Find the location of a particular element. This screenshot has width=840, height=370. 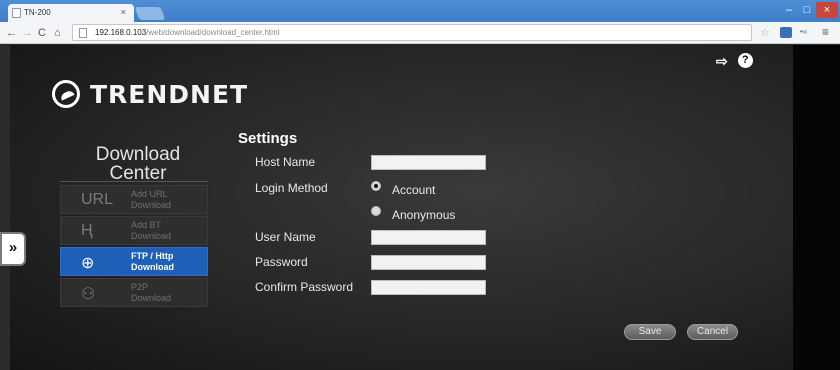

download-center-title: Download Center is located at coordinates (138, 164).